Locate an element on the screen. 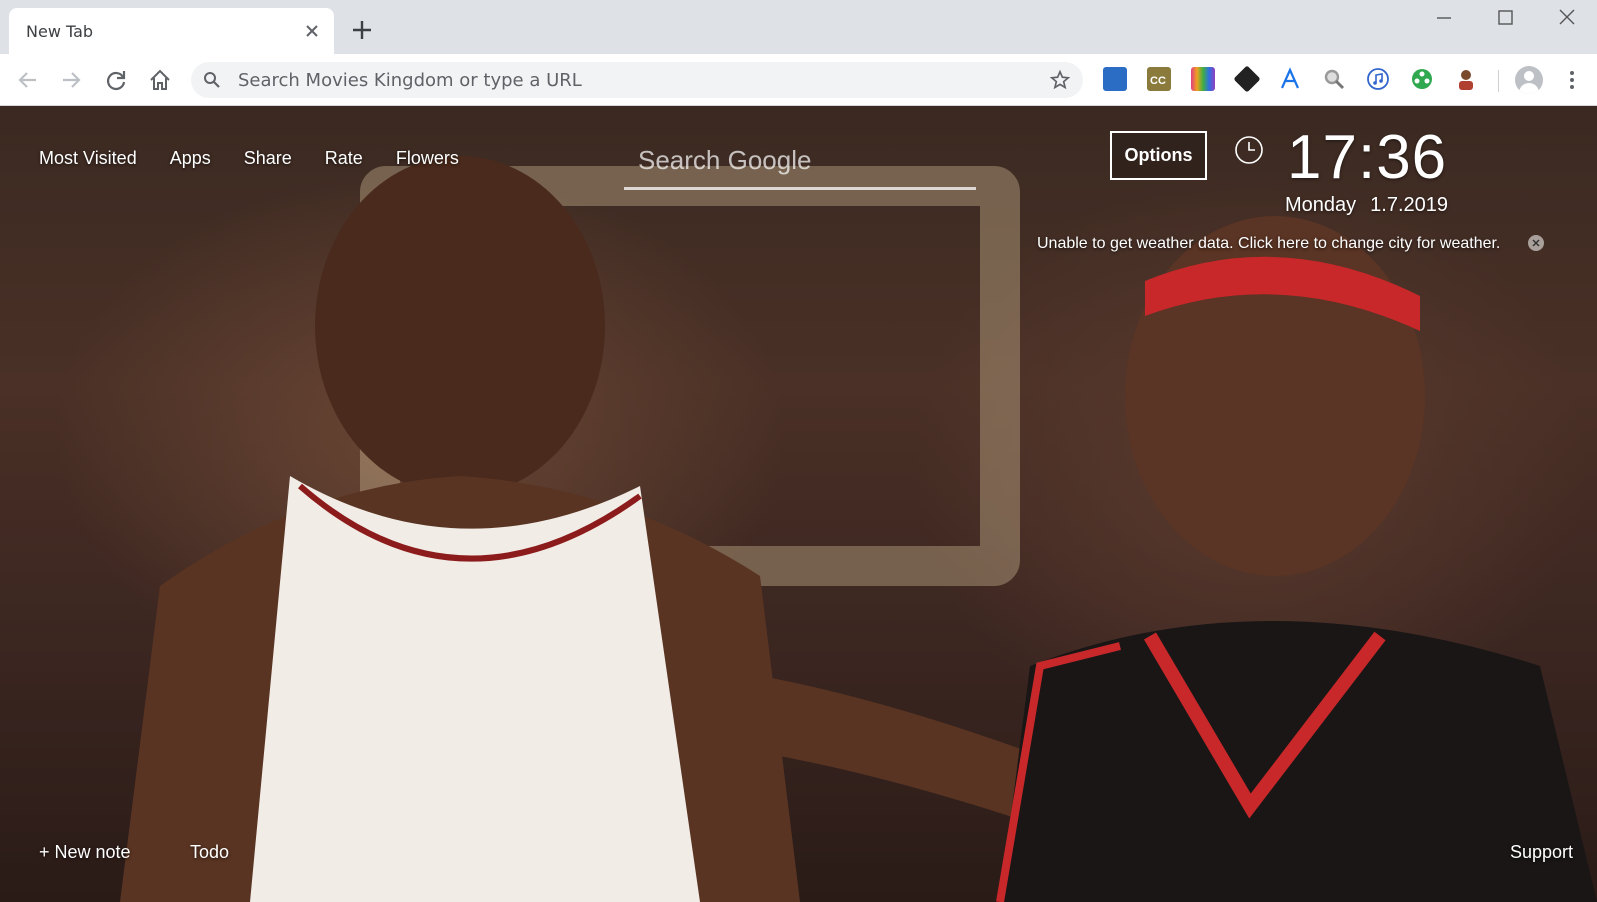  blue-tile-extension-icon is located at coordinates (1115, 79).